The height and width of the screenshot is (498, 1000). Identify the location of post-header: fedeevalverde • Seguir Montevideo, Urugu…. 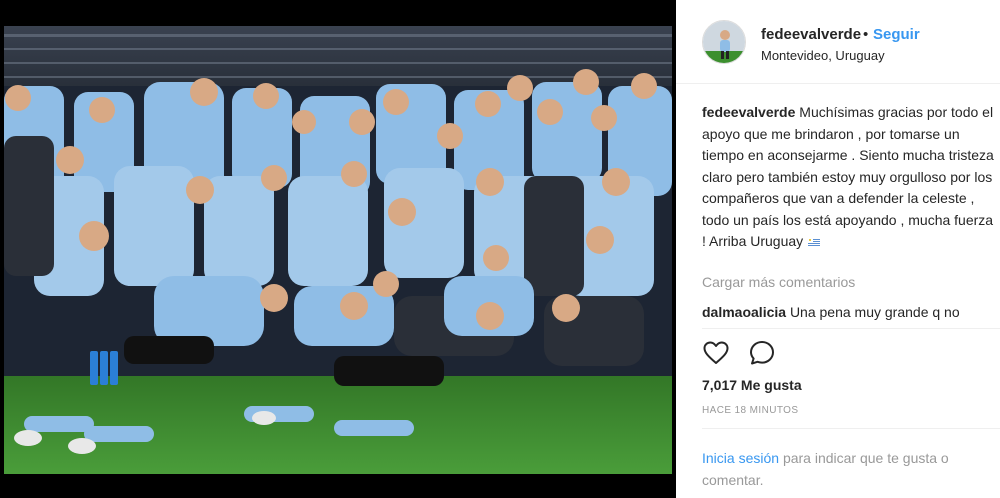
(838, 42).